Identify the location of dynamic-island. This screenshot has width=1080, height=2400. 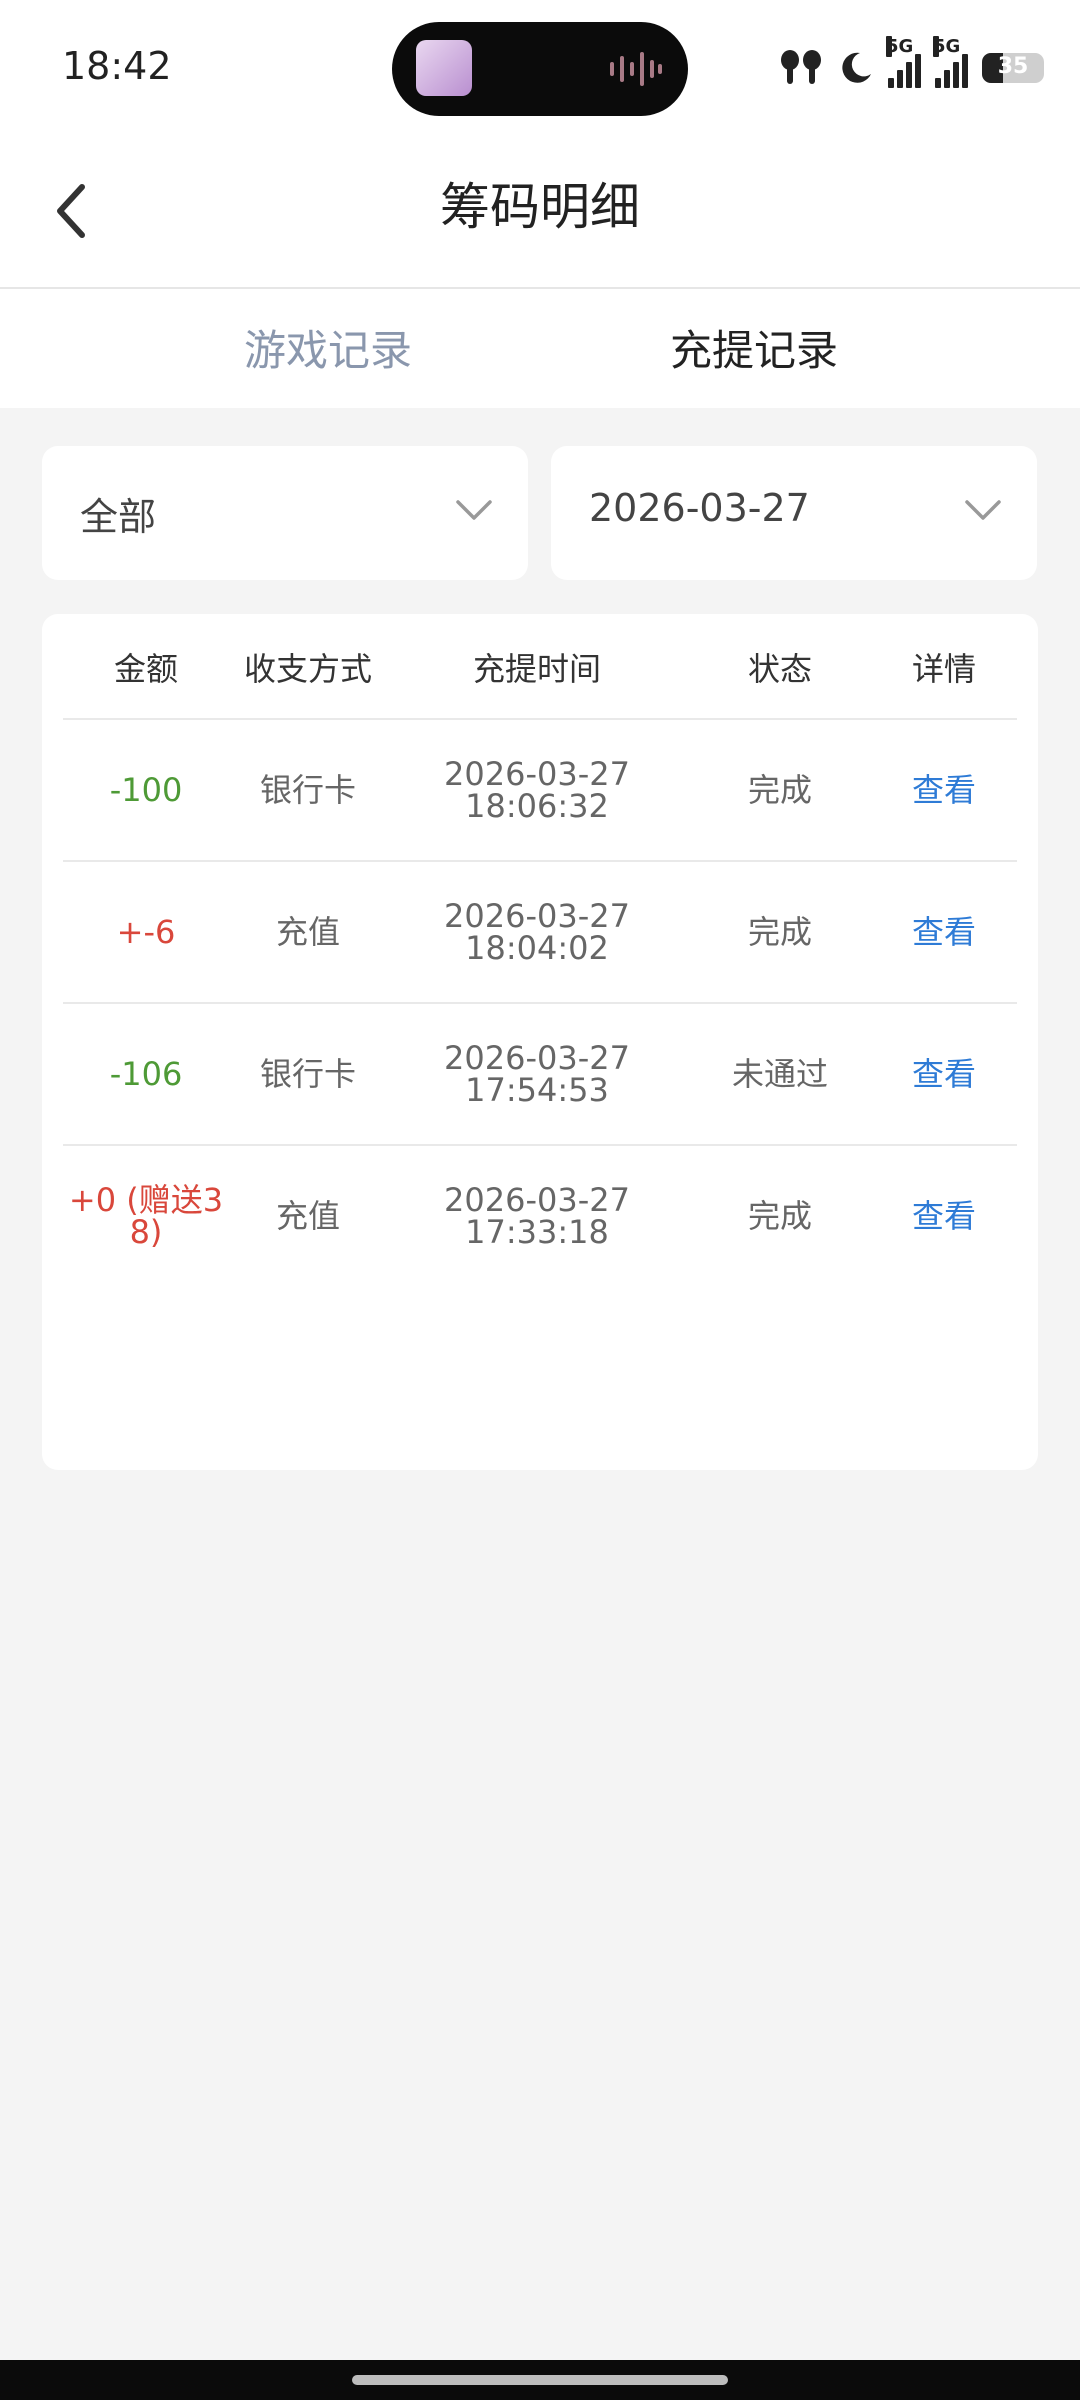
(540, 69).